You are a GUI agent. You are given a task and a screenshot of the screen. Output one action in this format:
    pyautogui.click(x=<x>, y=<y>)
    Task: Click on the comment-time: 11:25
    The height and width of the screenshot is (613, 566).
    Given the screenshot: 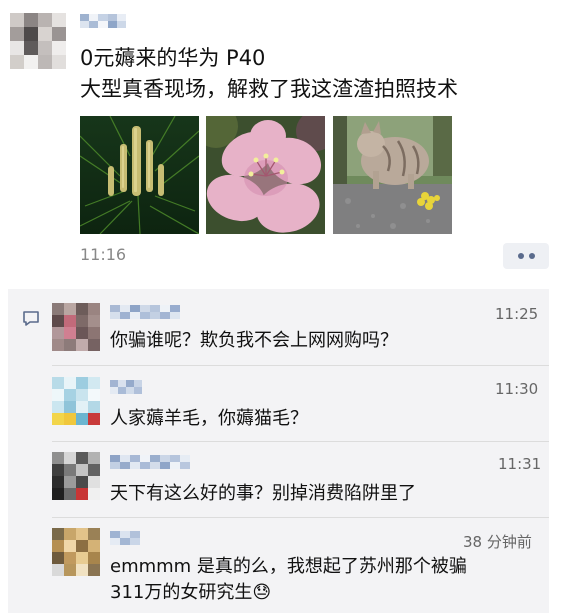 What is the action you would take?
    pyautogui.click(x=517, y=314)
    